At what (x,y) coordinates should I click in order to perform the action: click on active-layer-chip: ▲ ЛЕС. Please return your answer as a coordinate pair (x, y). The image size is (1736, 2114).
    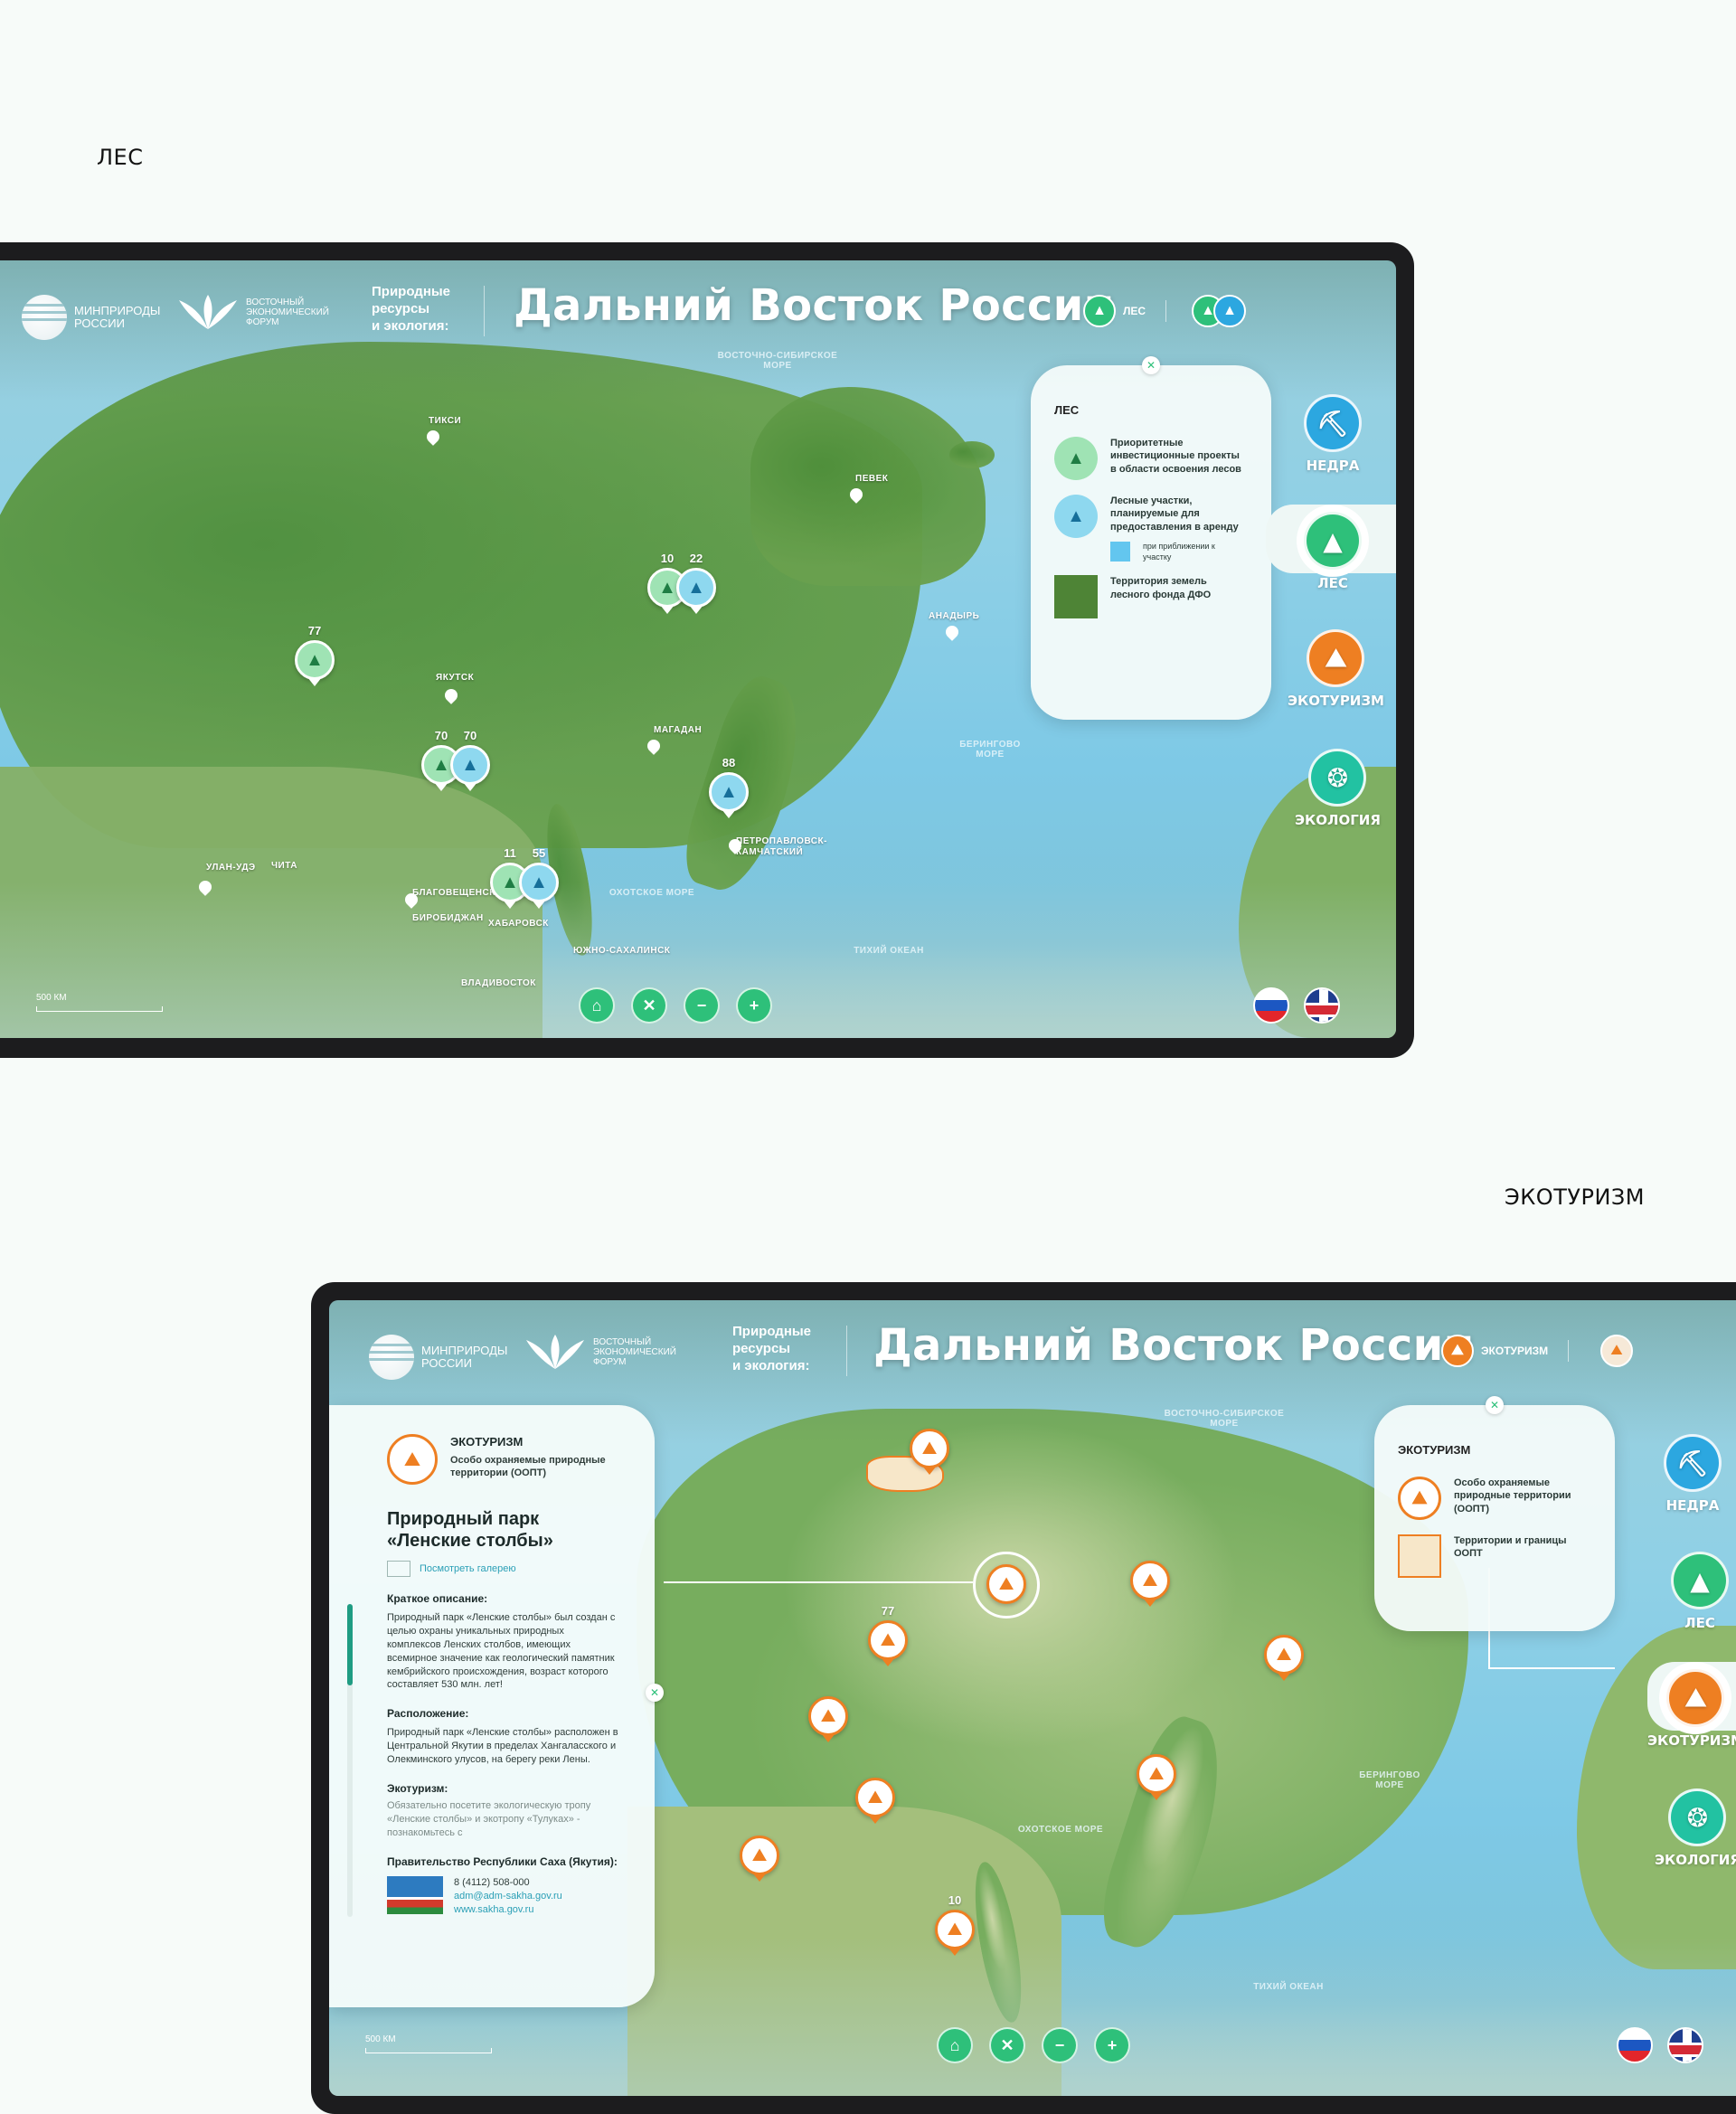
    Looking at the image, I should click on (1125, 311).